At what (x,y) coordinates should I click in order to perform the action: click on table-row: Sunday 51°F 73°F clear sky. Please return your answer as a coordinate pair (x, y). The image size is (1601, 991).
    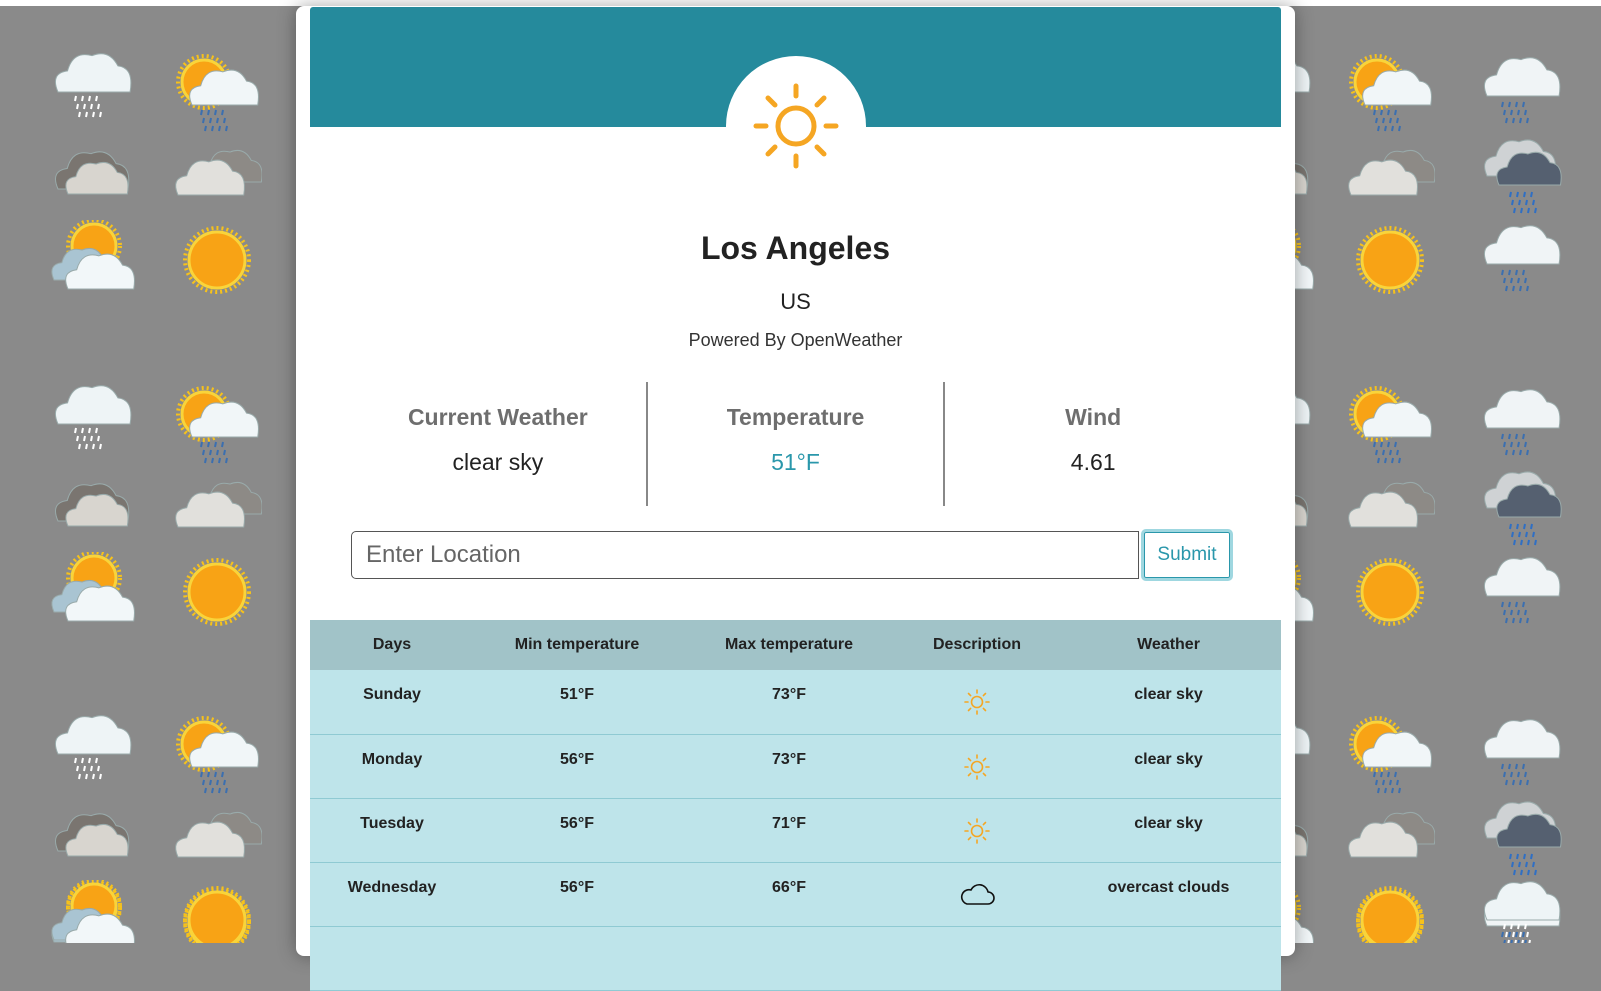
    Looking at the image, I should click on (795, 702).